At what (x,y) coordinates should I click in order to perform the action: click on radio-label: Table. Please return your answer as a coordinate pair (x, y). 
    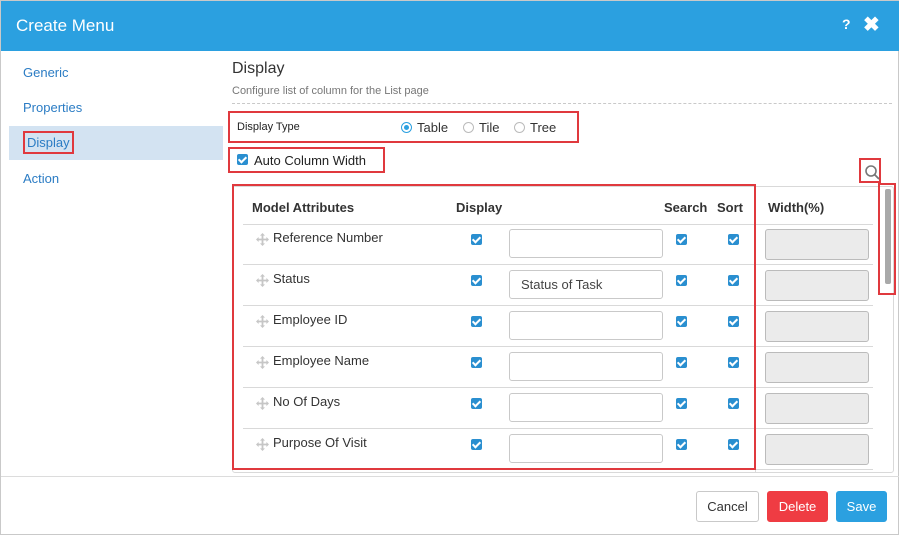
    Looking at the image, I should click on (433, 127).